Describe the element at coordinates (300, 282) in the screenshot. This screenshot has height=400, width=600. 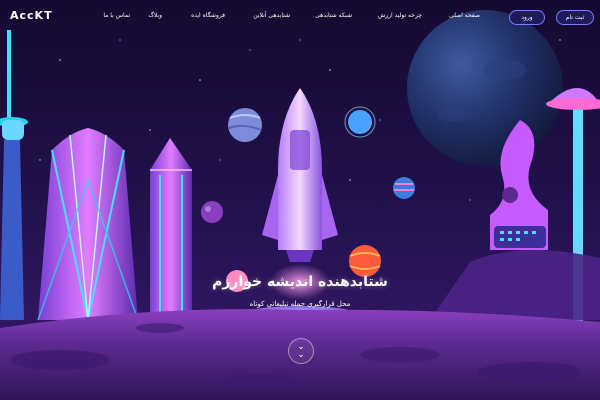
I see `hero-title: شتابدهنده اندیشه خوارزم` at that location.